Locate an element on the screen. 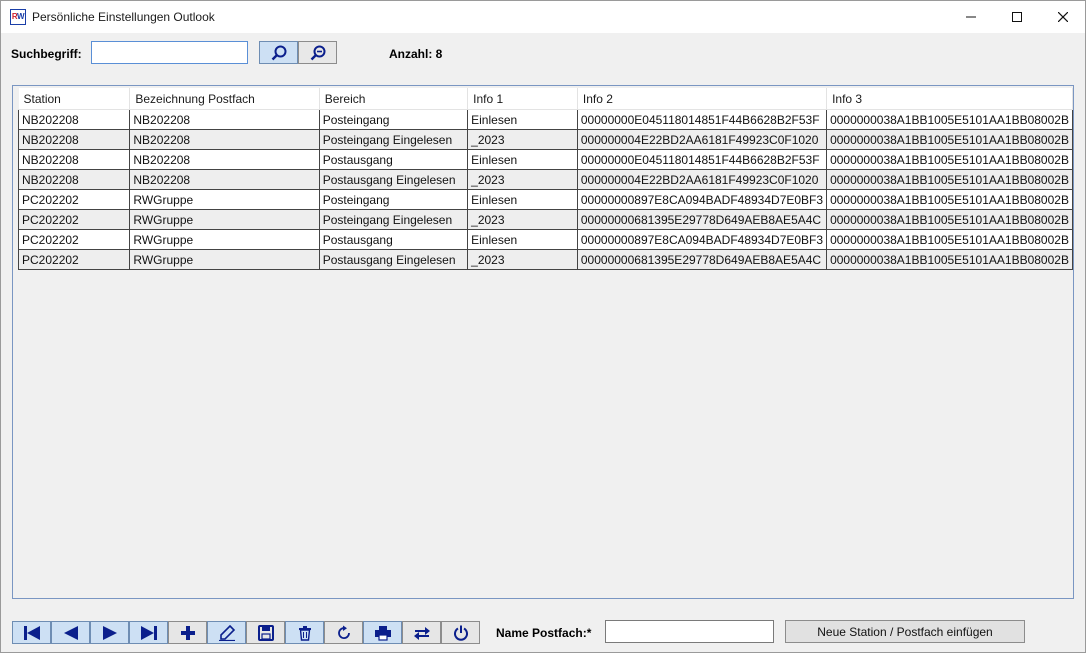 Image resolution: width=1086 pixels, height=653 pixels. refresh-button is located at coordinates (343, 632).